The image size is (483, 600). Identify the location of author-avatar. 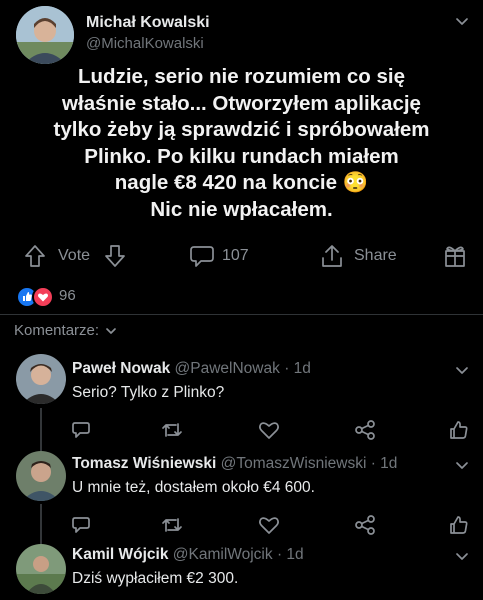
(45, 35).